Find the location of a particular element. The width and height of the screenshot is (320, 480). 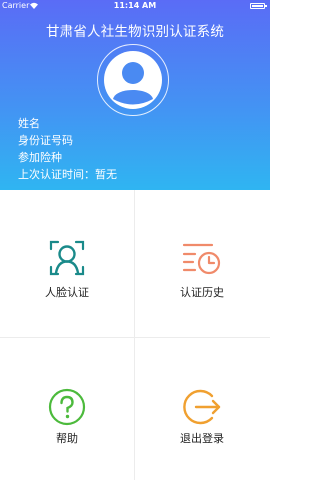

user-avatar-icon is located at coordinates (133, 80).